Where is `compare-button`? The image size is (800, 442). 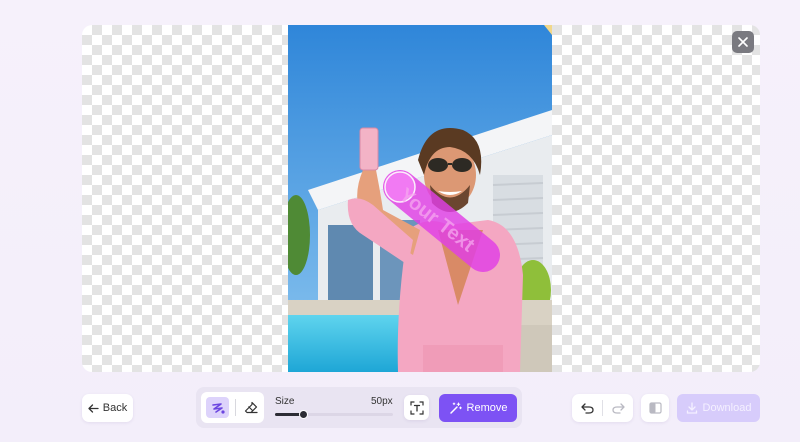 compare-button is located at coordinates (655, 408).